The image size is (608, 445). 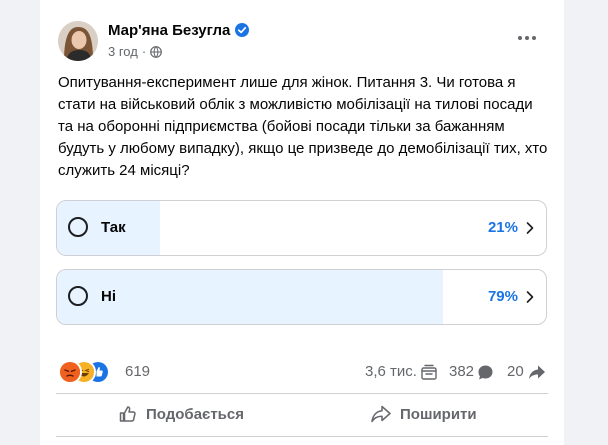 I want to click on share-label: Поширити, so click(x=438, y=414).